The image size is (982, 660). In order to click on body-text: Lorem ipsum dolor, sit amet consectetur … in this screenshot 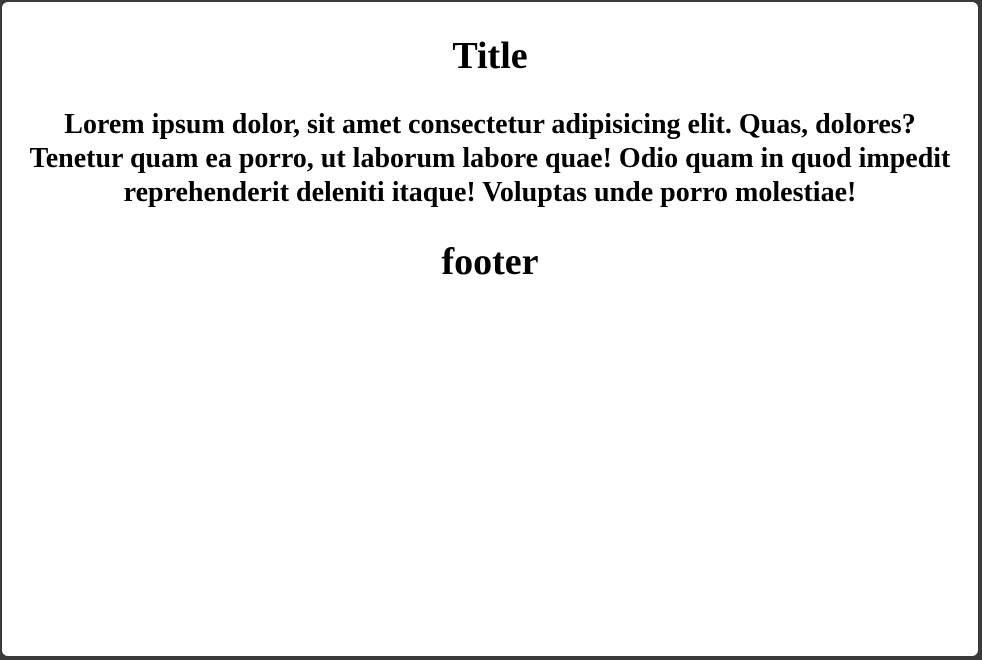, I will do `click(490, 158)`.